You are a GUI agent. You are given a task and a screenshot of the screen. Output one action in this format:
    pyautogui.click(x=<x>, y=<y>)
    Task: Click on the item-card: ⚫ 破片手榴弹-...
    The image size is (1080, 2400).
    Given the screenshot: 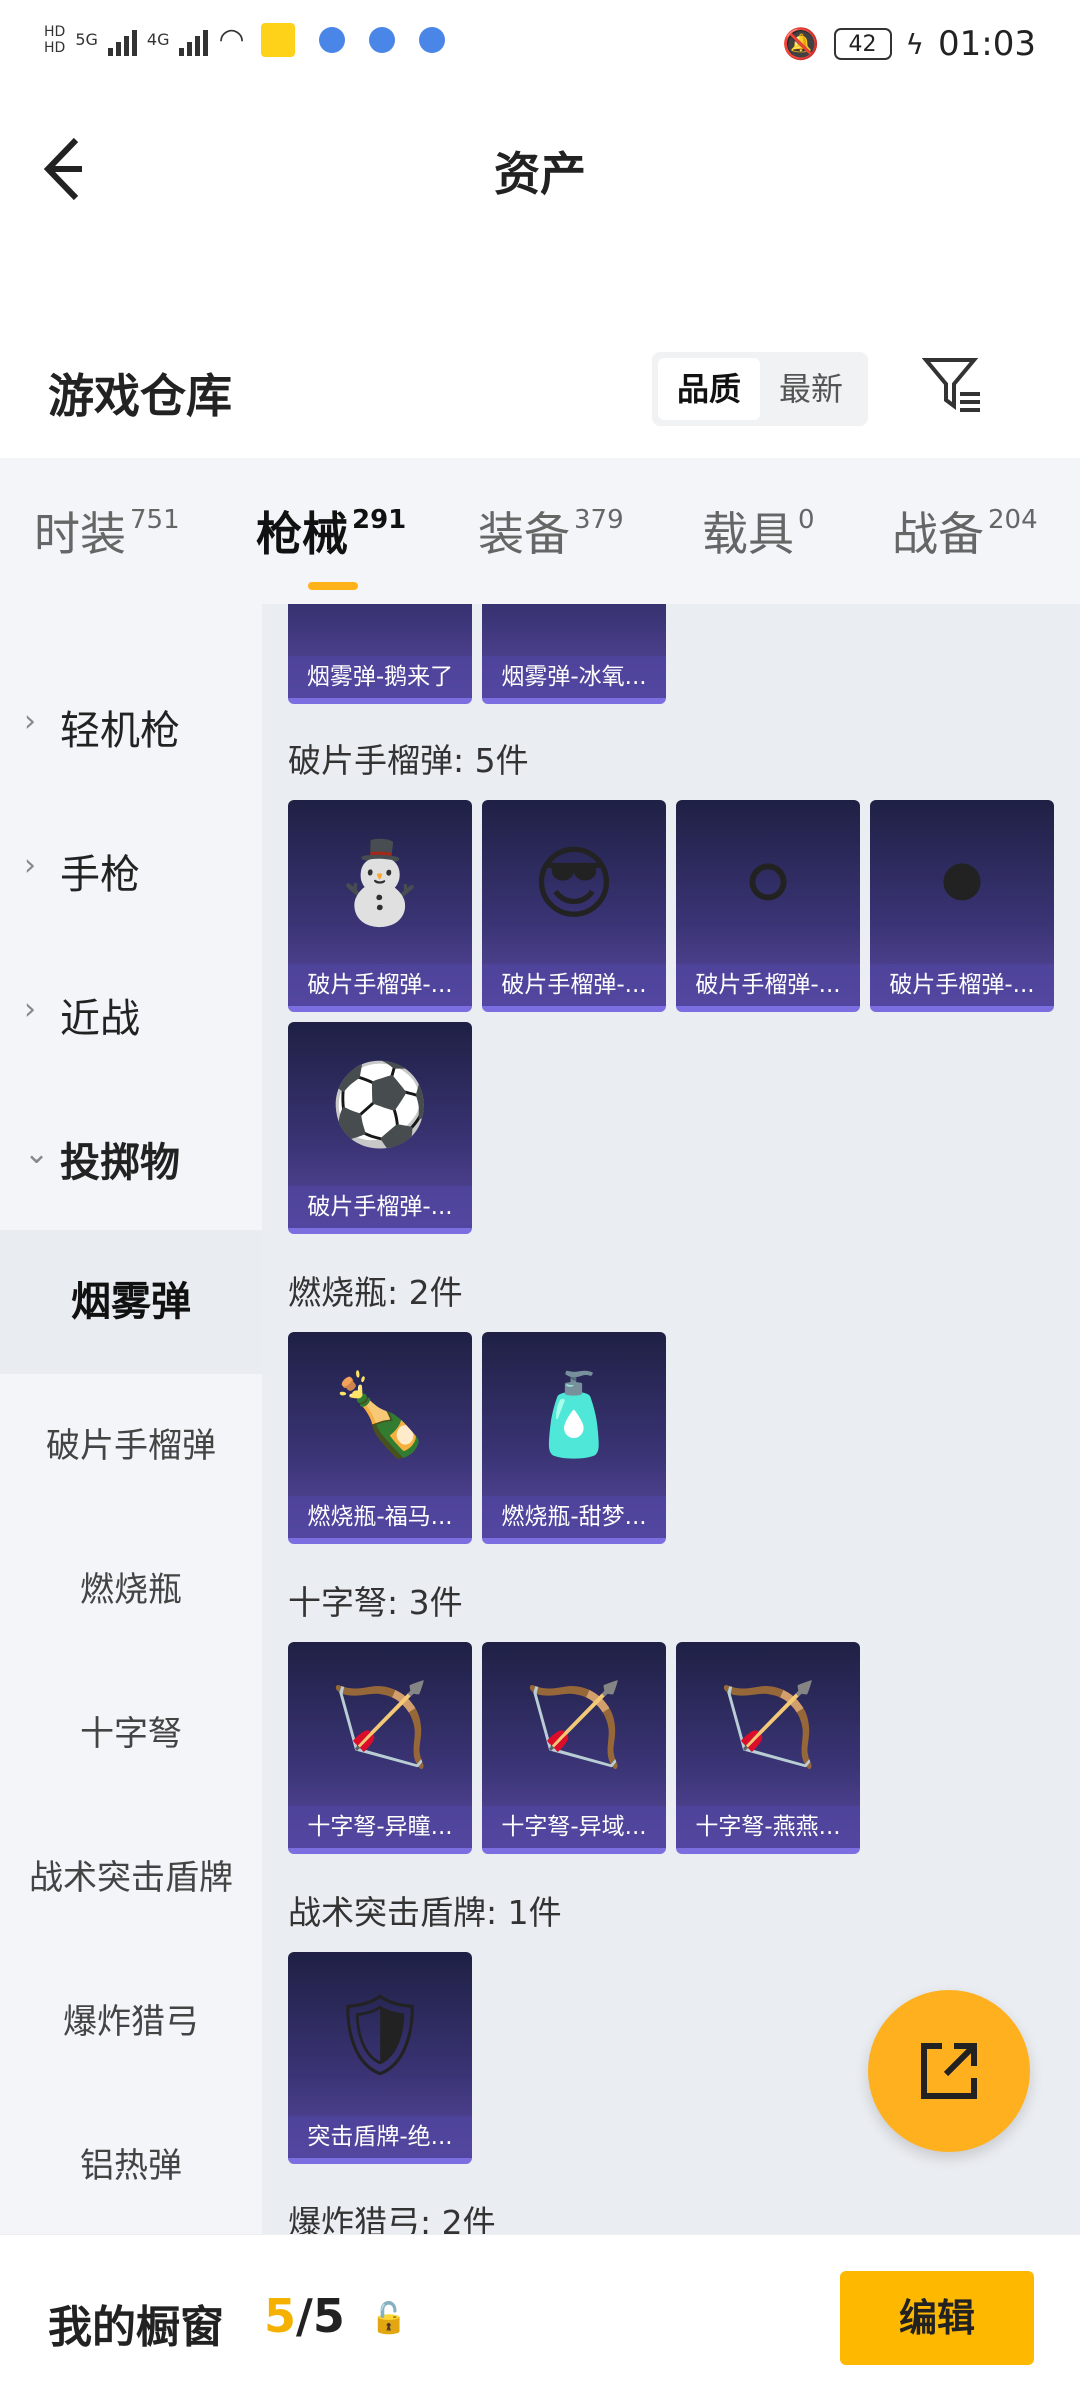 What is the action you would take?
    pyautogui.click(x=962, y=906)
    